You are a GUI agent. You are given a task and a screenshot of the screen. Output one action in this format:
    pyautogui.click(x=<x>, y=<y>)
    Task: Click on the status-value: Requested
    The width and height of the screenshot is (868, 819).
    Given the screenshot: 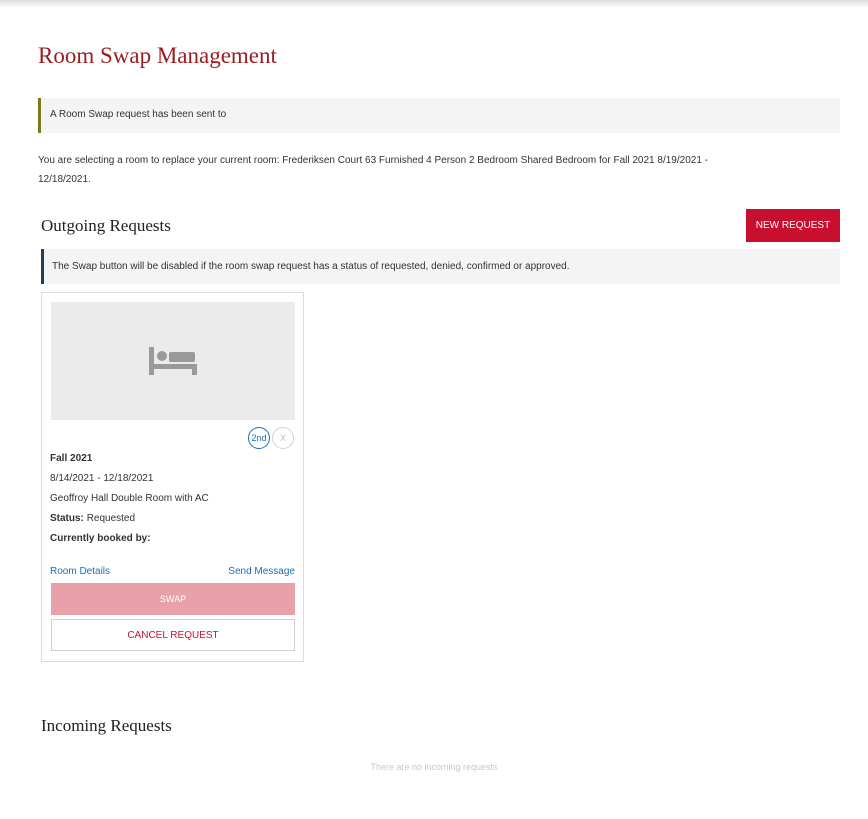 What is the action you would take?
    pyautogui.click(x=111, y=518)
    